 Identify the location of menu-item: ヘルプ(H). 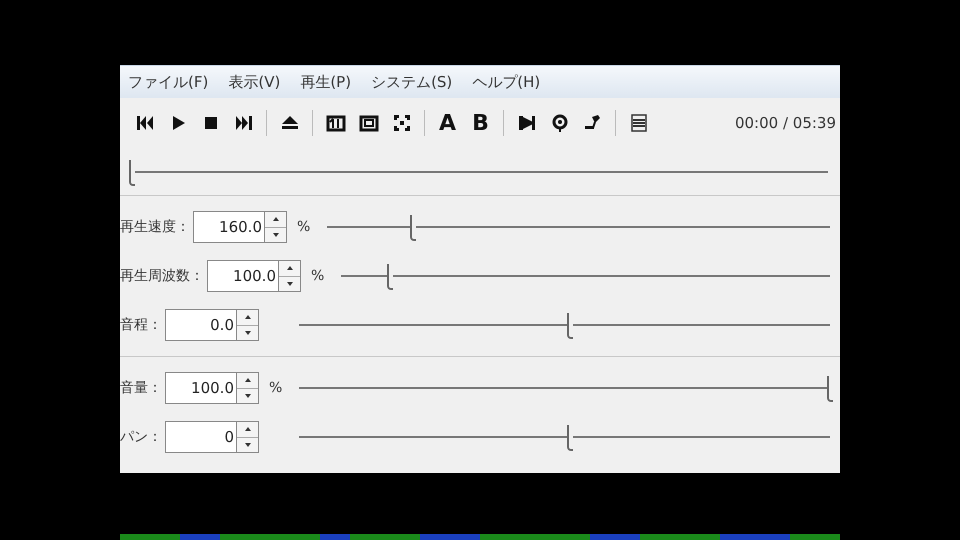
(506, 82).